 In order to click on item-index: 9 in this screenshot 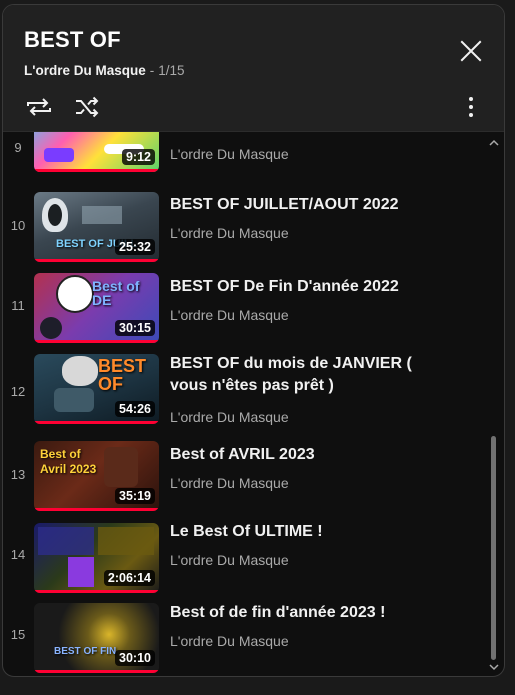, I will do `click(18, 147)`.